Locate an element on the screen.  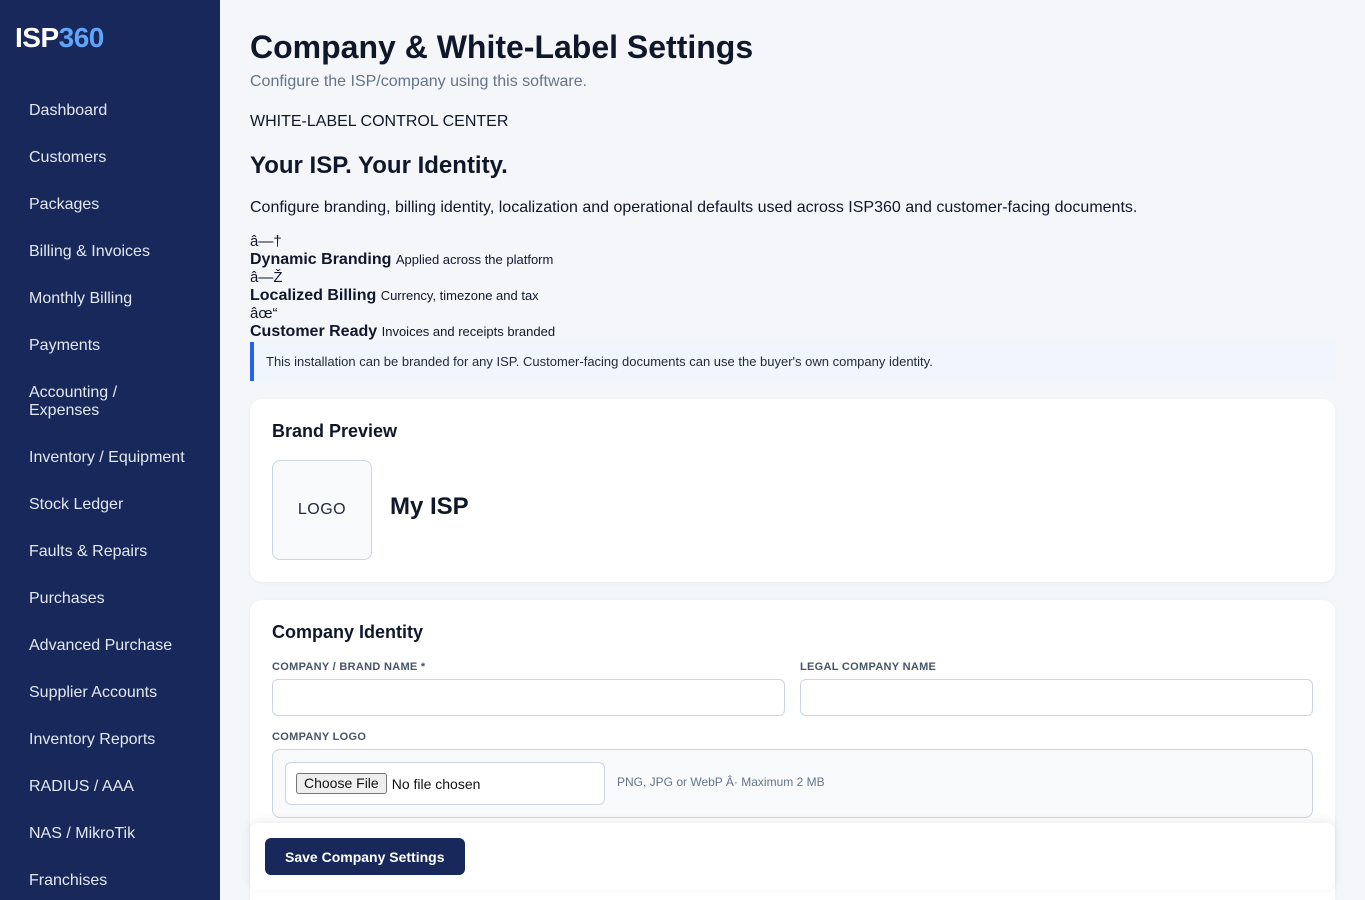
file-input: Choose File No file chosen is located at coordinates (445, 783).